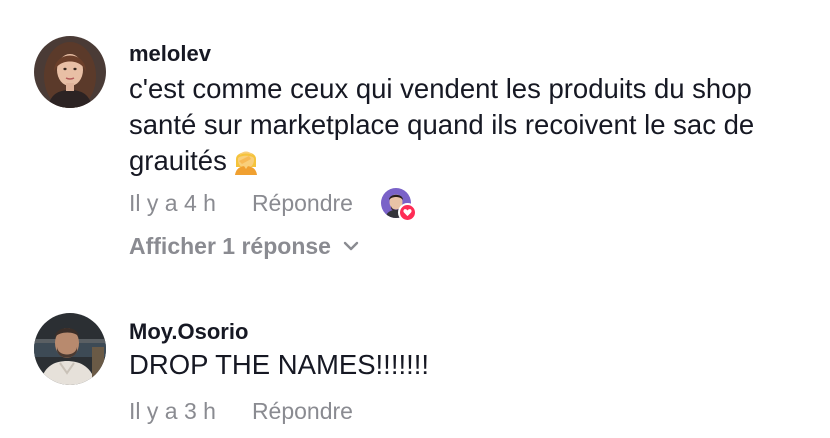 This screenshot has width=830, height=438. I want to click on man-portrait-icon, so click(70, 349).